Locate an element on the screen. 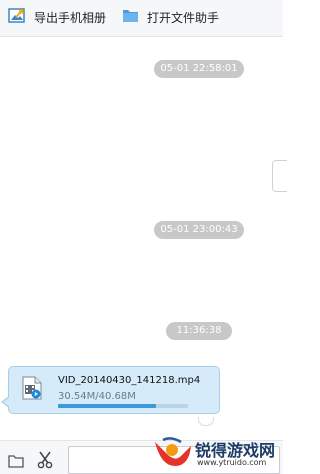 The image size is (320, 474). open-file-assistant-button: 打开文件助手 is located at coordinates (170, 17).